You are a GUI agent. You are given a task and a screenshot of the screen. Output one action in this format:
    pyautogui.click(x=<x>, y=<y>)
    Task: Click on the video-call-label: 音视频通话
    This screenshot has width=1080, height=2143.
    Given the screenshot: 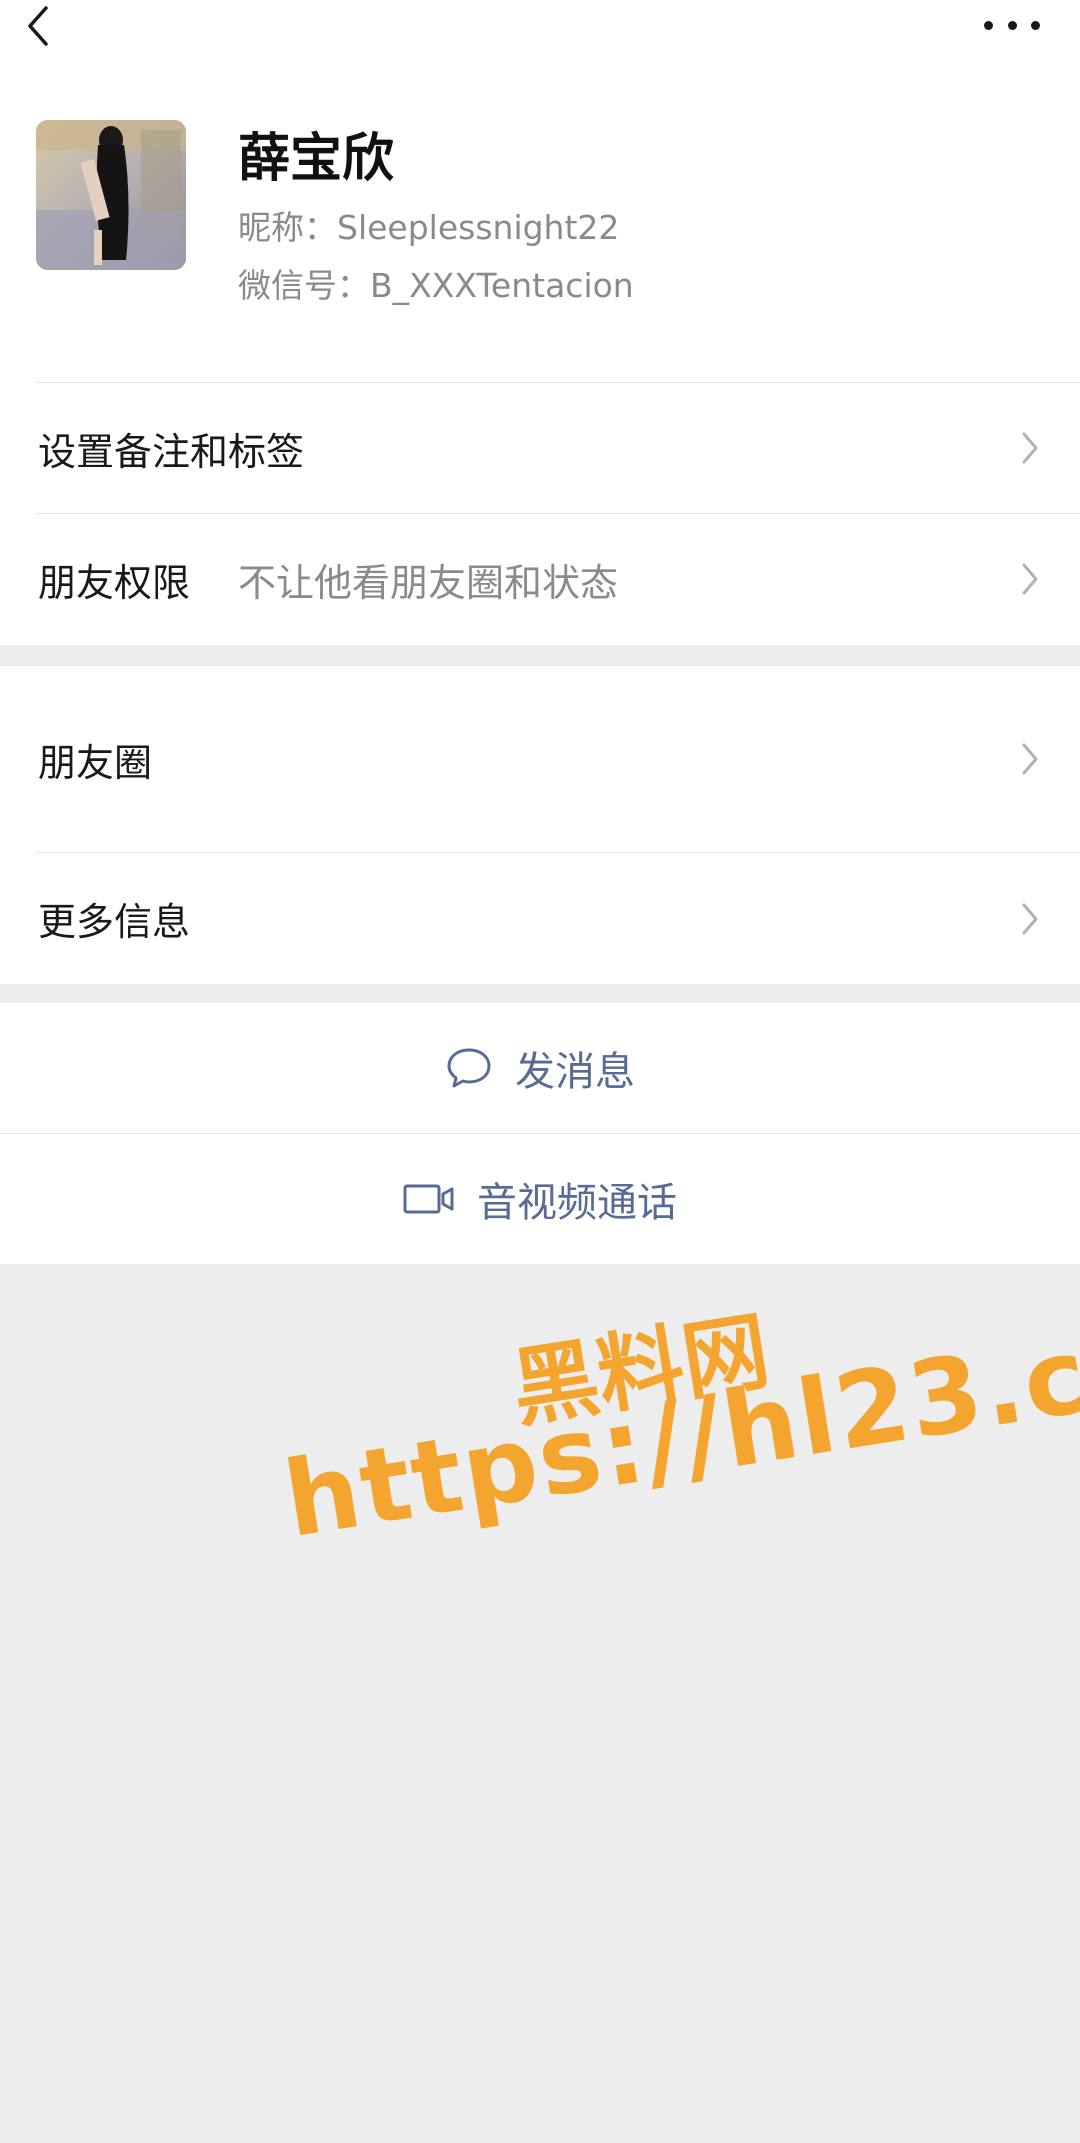 What is the action you would take?
    pyautogui.click(x=577, y=1203)
    